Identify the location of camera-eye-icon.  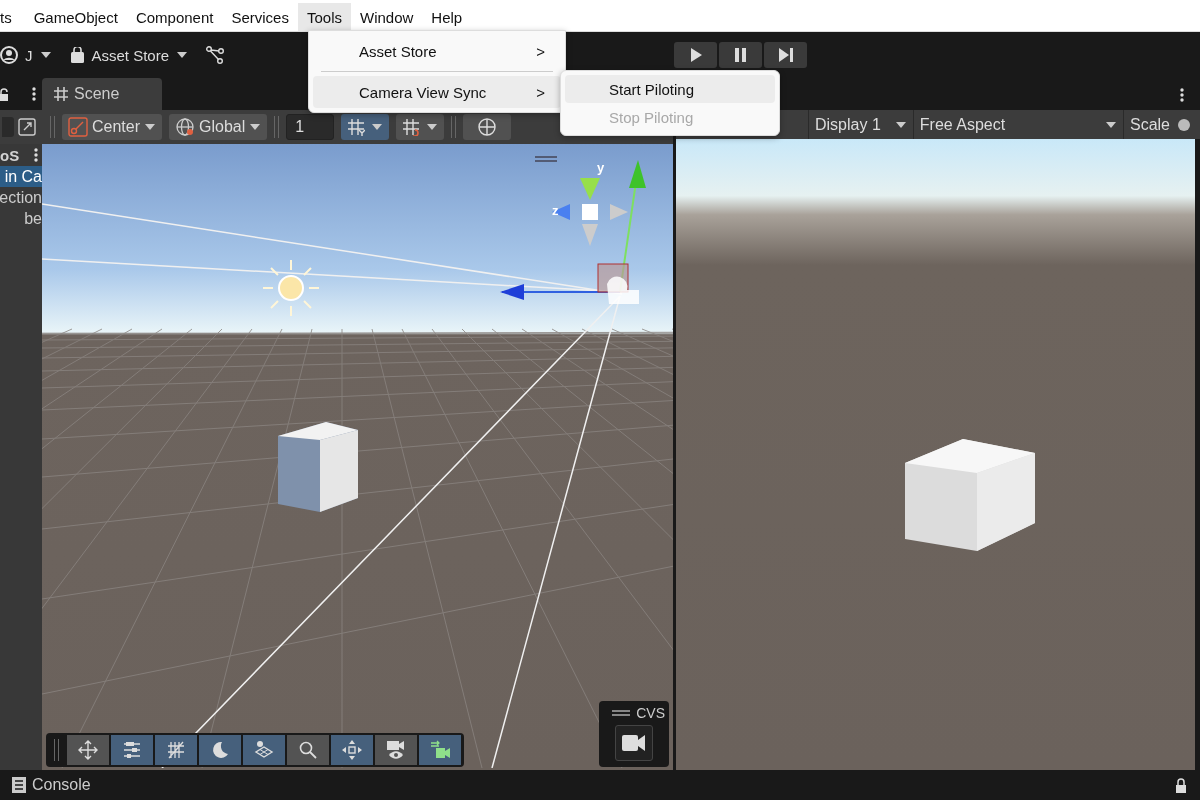
(396, 750).